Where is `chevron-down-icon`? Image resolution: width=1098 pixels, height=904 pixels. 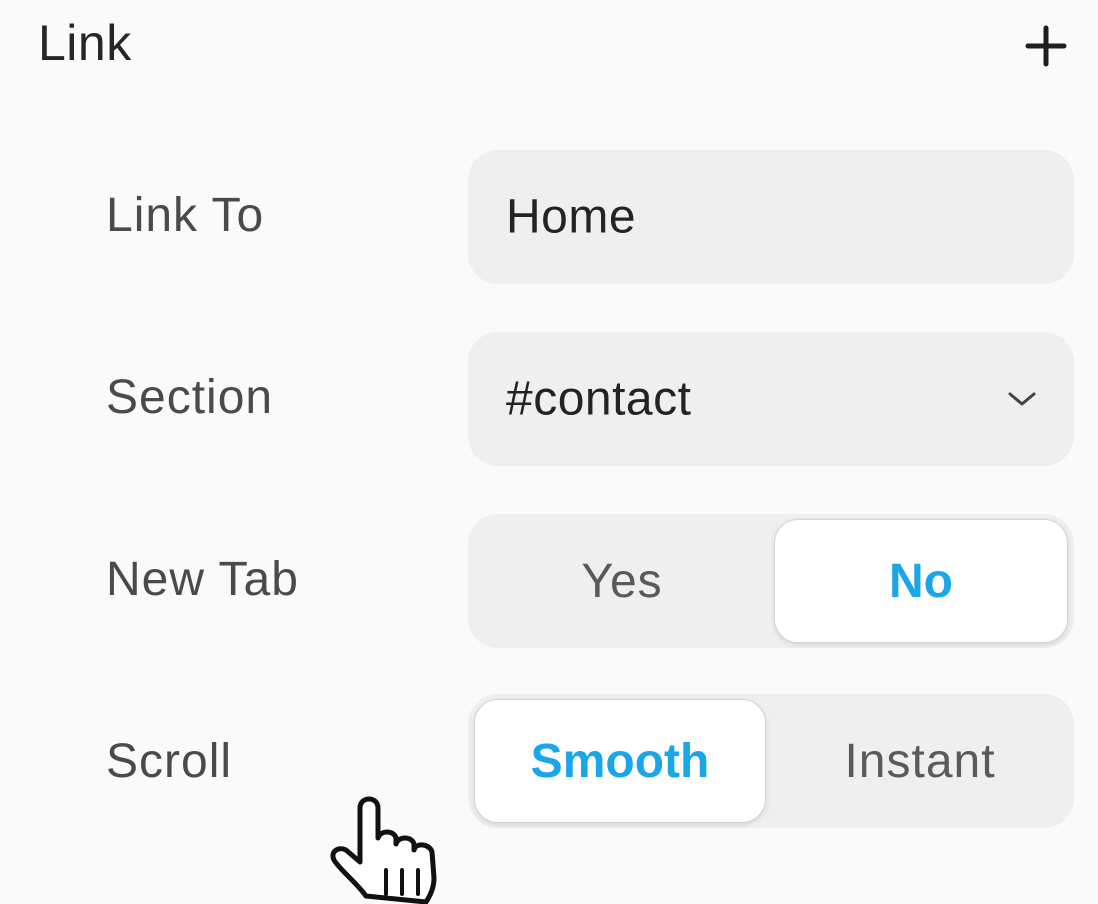
chevron-down-icon is located at coordinates (1022, 399).